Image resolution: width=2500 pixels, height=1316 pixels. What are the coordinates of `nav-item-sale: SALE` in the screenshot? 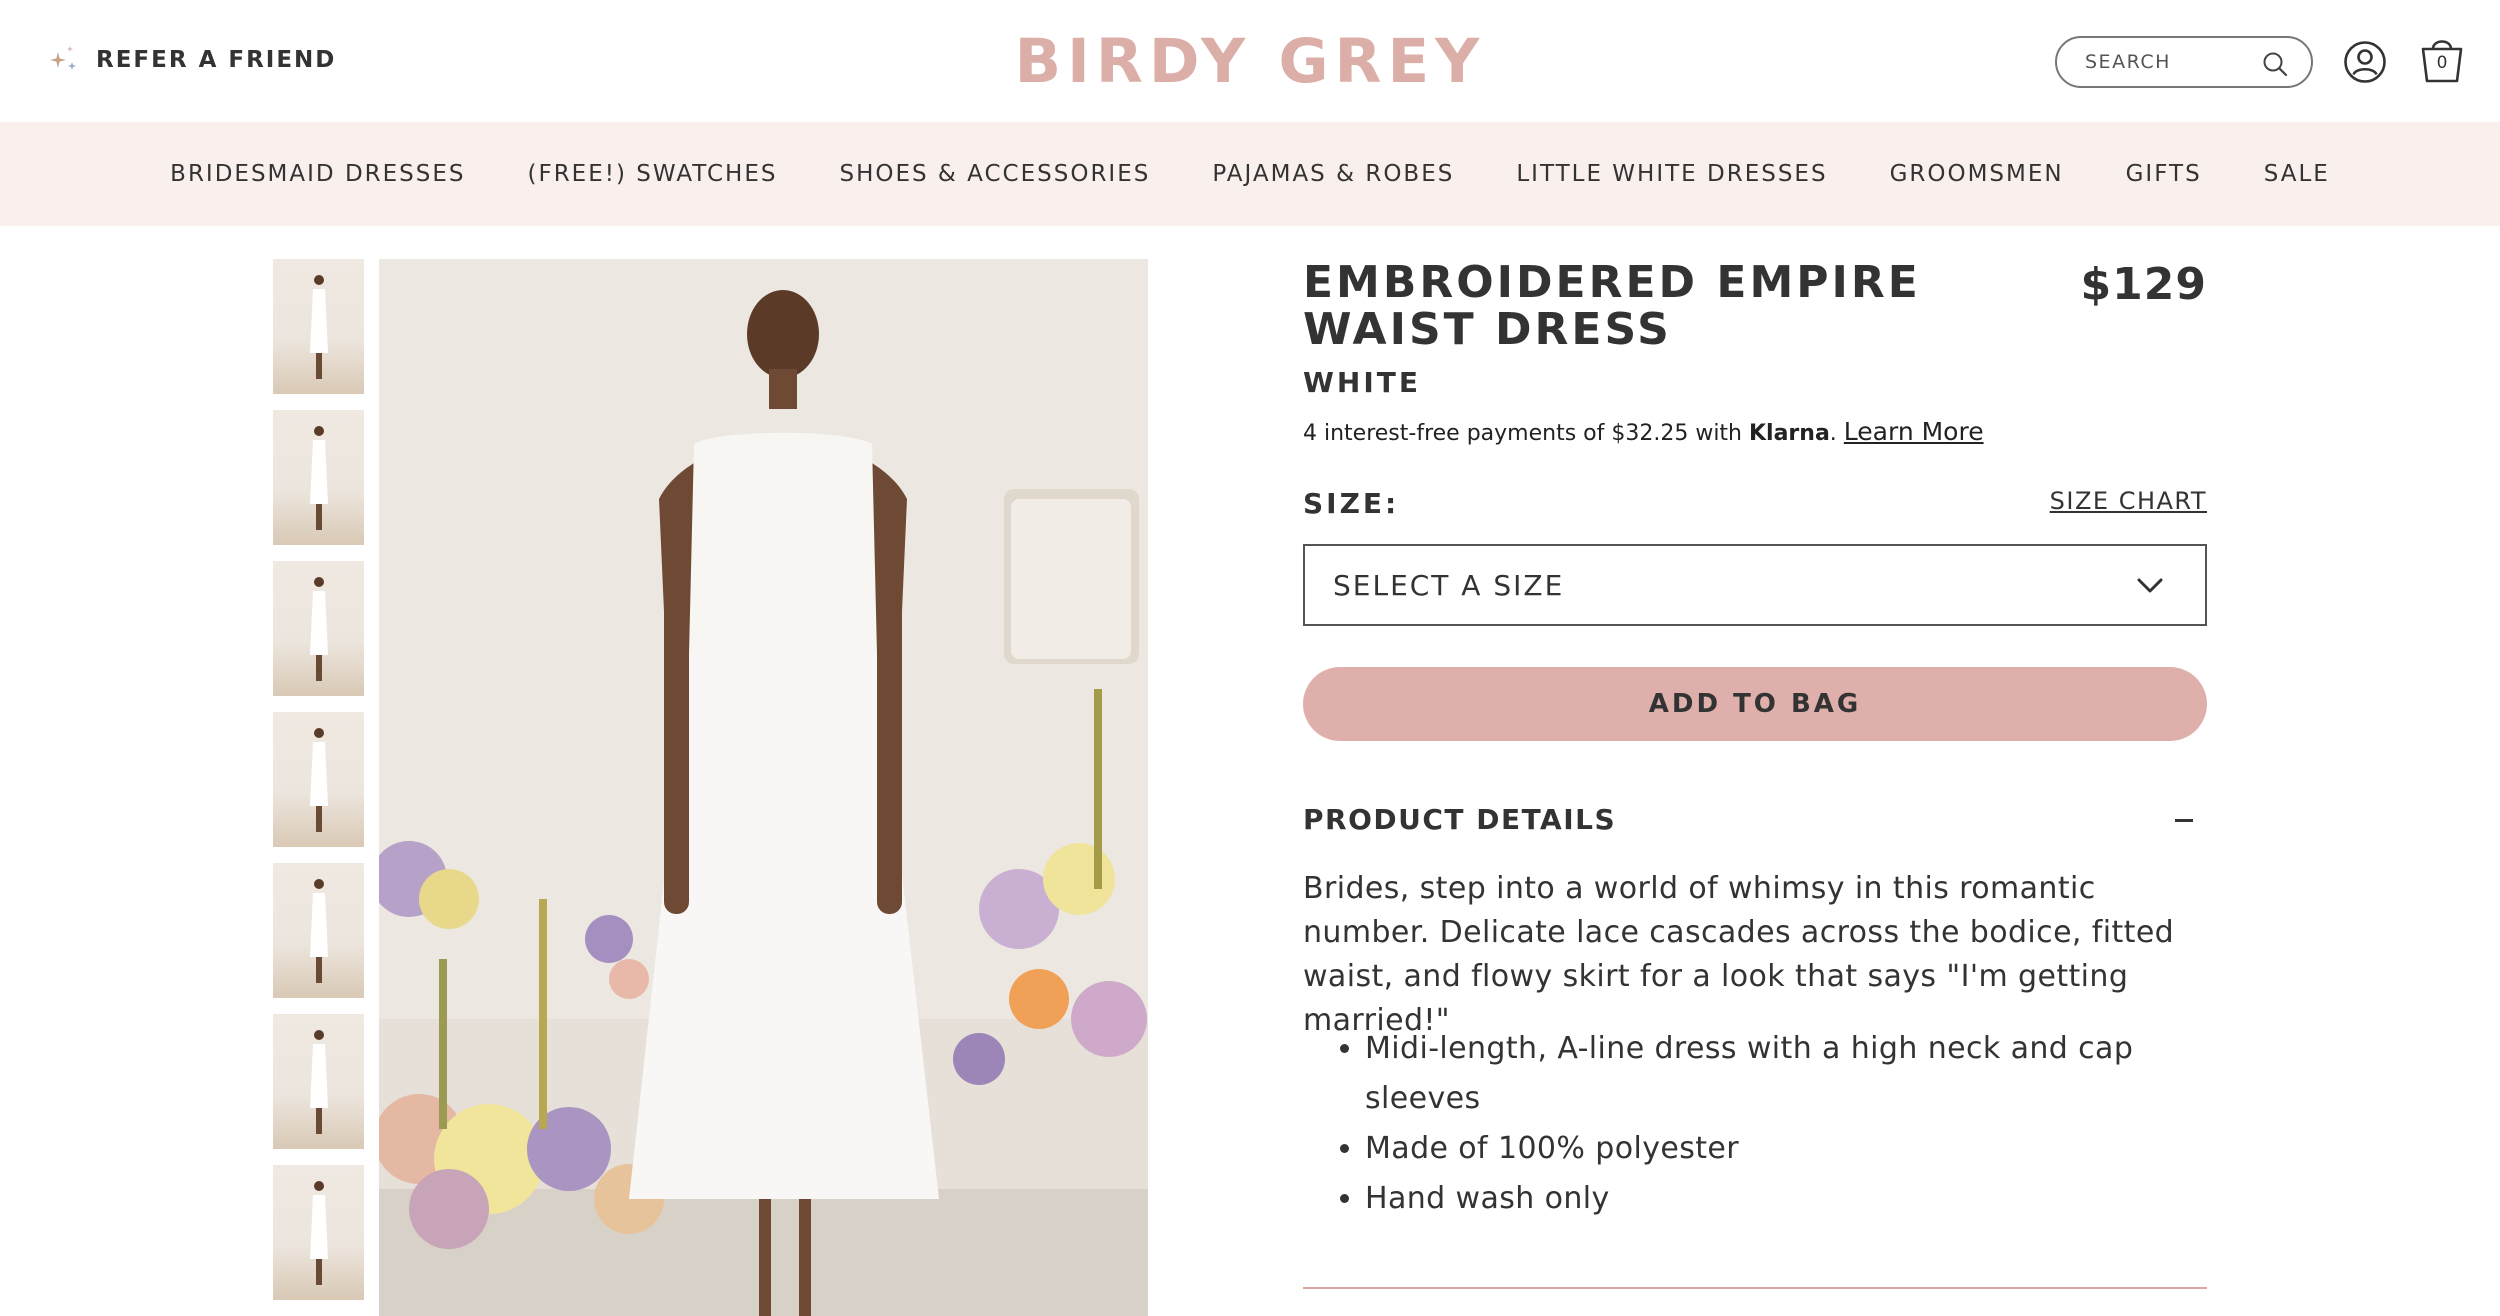 It's located at (2297, 174).